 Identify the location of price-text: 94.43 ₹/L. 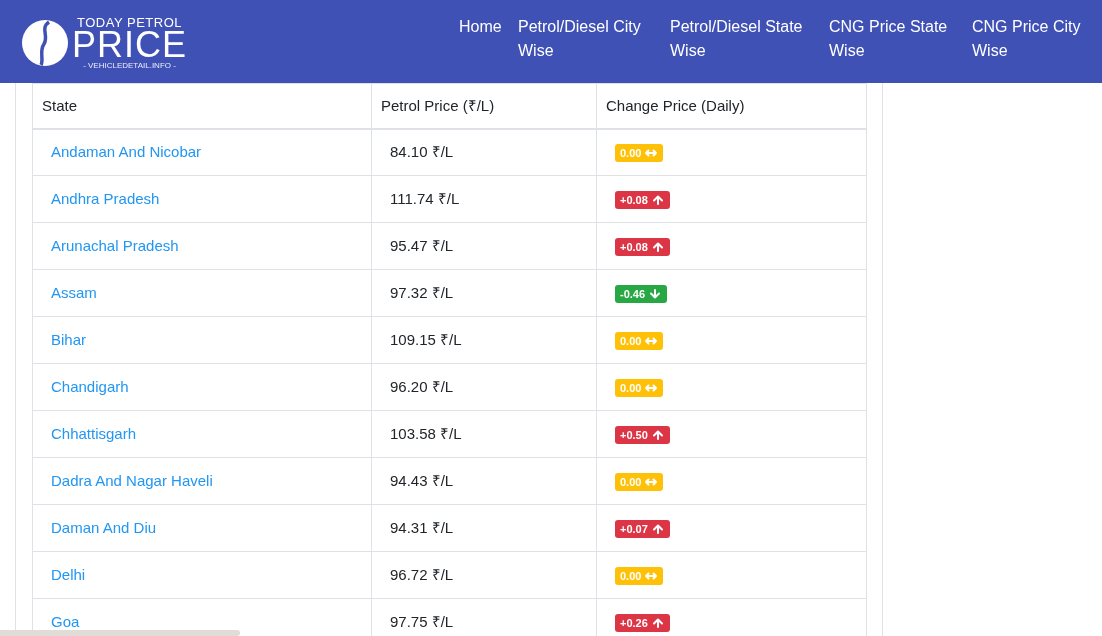
(422, 480).